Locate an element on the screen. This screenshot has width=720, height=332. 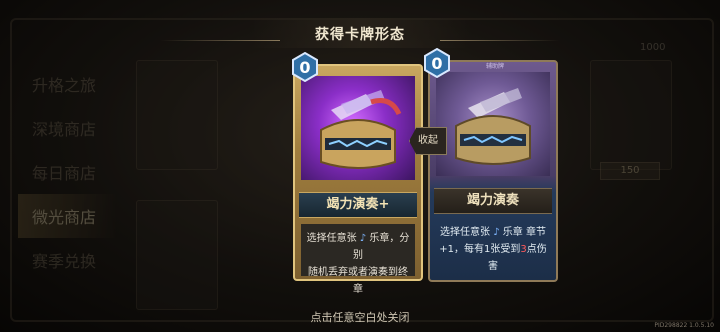
card-description: 选择任意张 ♪ 乐章 章节 +1，每有1张受到3点伤害 is located at coordinates (493, 249).